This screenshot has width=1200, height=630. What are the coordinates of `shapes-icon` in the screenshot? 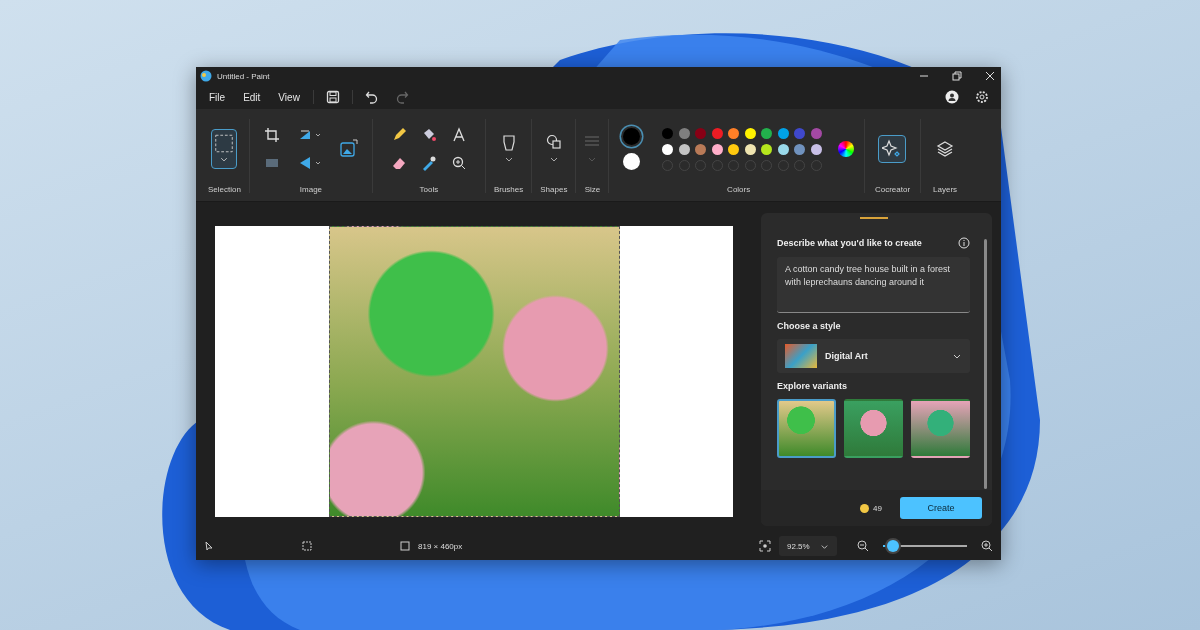 It's located at (553, 149).